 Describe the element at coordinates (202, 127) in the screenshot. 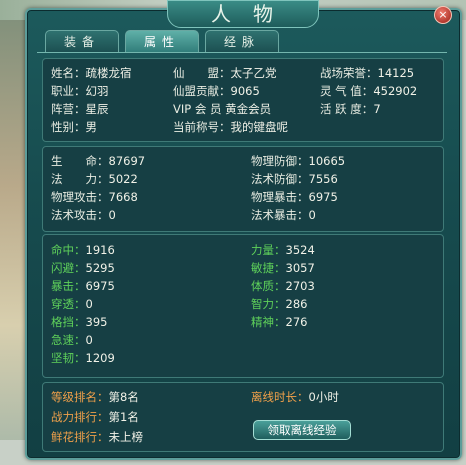

I see `title-label: 当前称号：` at that location.